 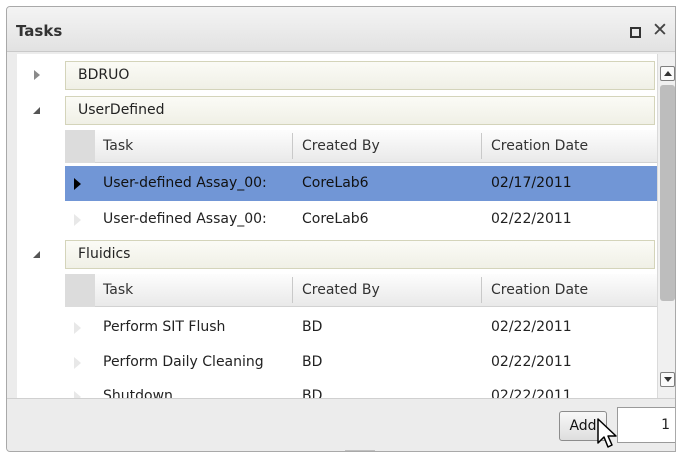 What do you see at coordinates (607, 433) in the screenshot?
I see `mouse-pointer-icon` at bounding box center [607, 433].